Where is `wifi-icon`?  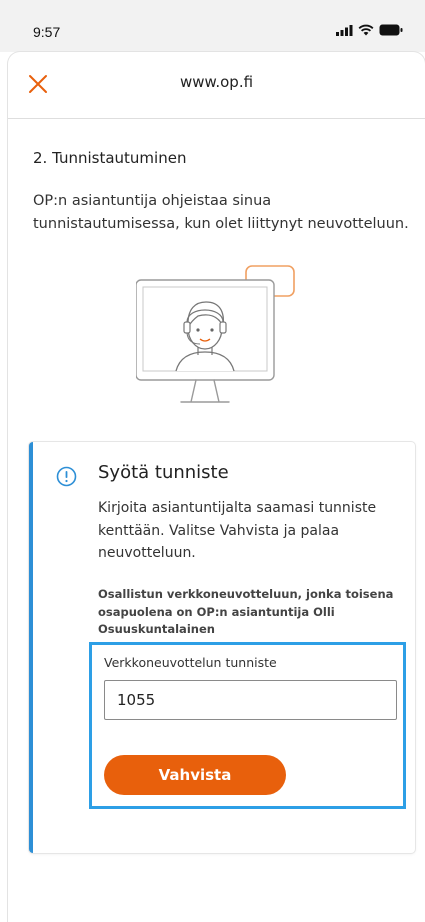 wifi-icon is located at coordinates (366, 30).